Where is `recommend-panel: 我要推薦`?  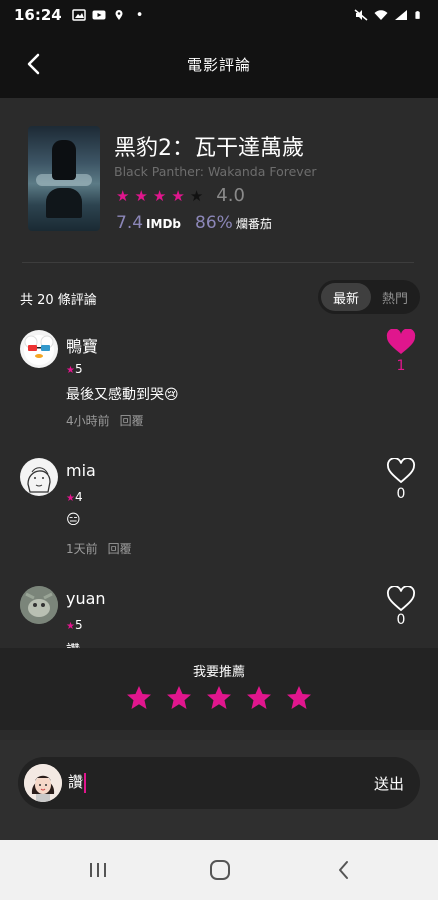
recommend-panel: 我要推薦 is located at coordinates (219, 689).